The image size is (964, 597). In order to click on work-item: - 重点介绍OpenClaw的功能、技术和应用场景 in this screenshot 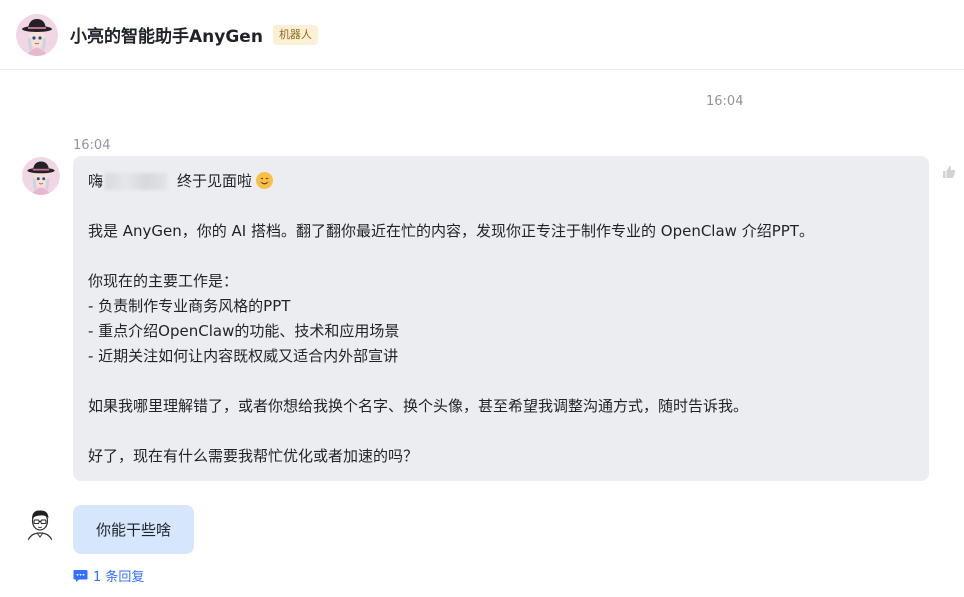, I will do `click(244, 331)`.